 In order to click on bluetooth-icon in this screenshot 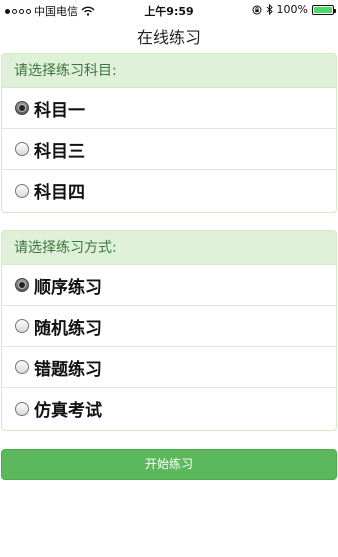, I will do `click(269, 9)`.